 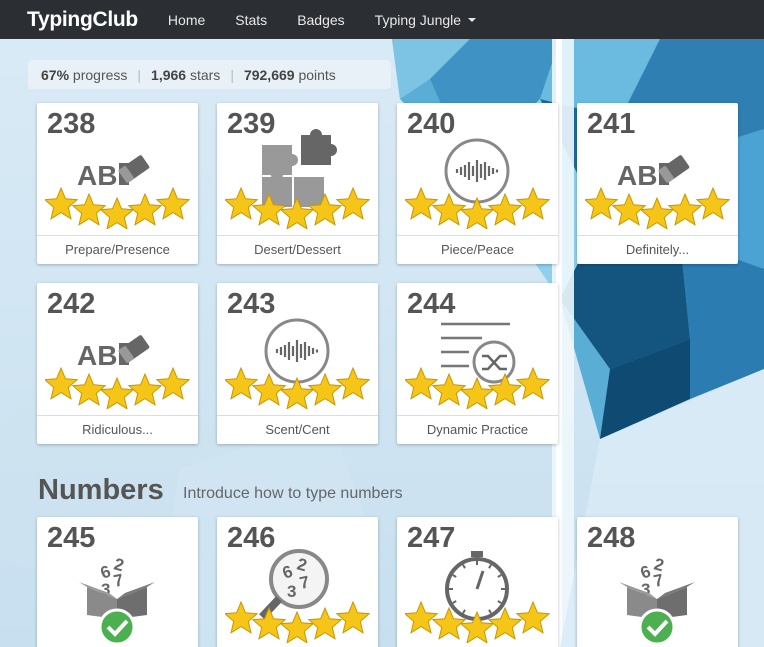 What do you see at coordinates (297, 249) in the screenshot?
I see `lesson-label: Desert/Dessert` at bounding box center [297, 249].